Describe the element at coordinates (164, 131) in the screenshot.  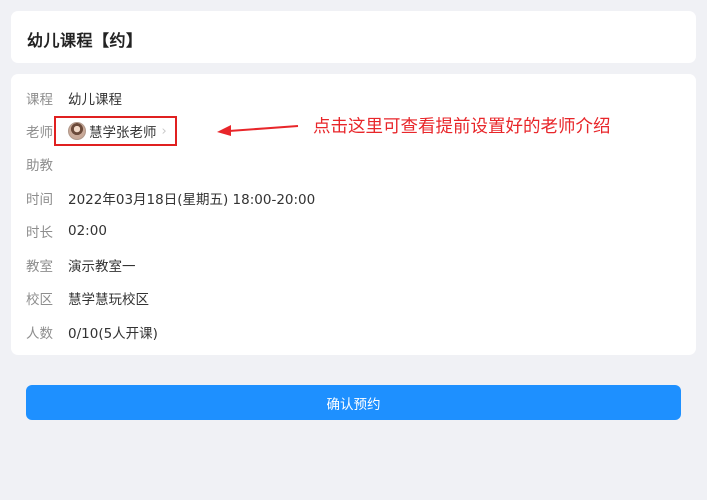
I see `chevron-right-icon: ›` at that location.